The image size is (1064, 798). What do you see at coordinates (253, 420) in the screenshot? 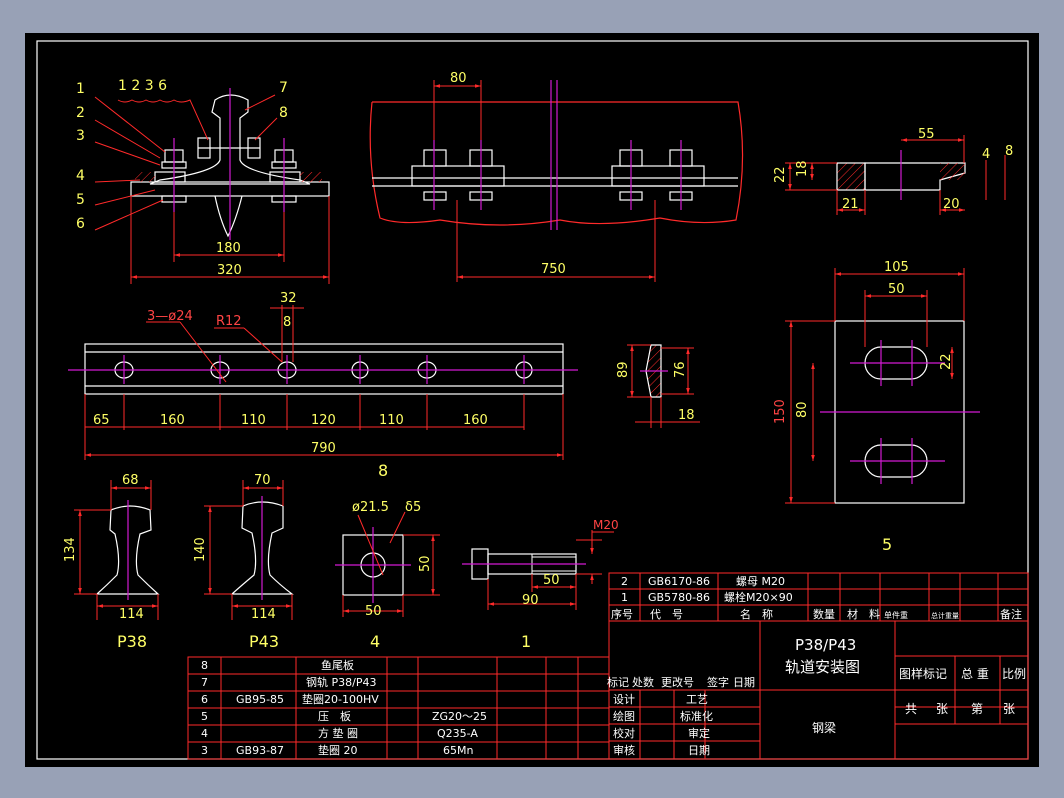
I see `seg-110a: 110` at bounding box center [253, 420].